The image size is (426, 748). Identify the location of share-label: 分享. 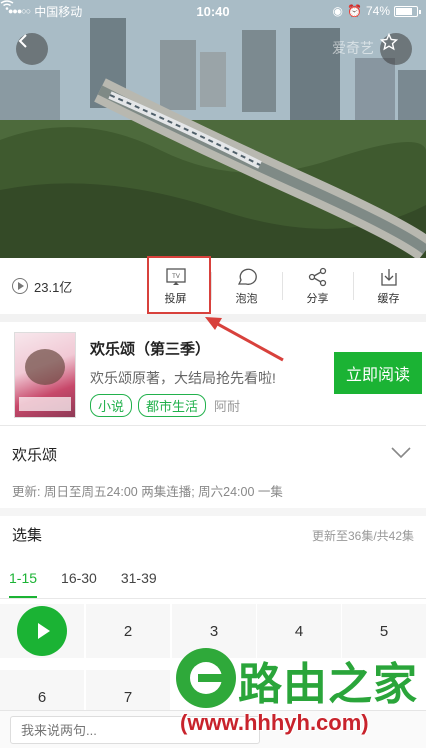
(317, 298).